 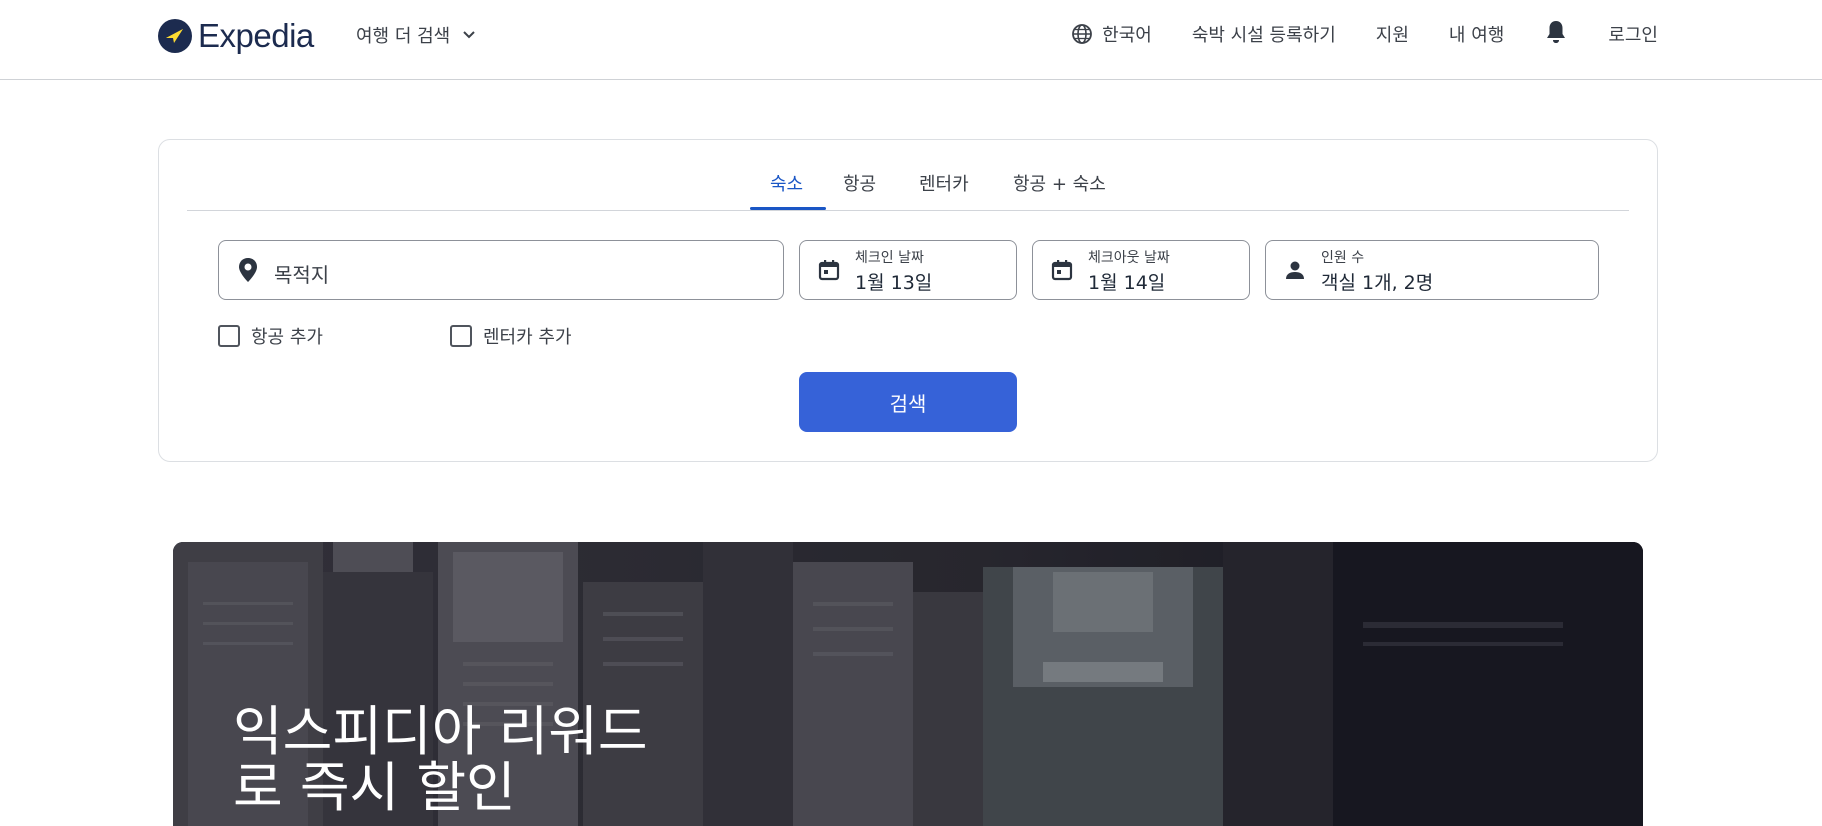 I want to click on tab-flights: 항공, so click(x=859, y=183).